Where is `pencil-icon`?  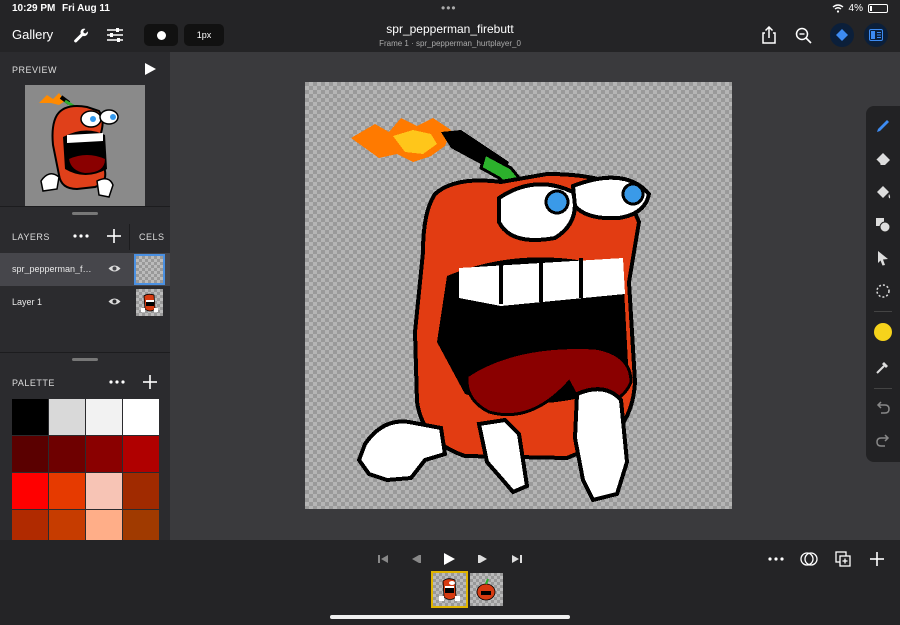
pencil-icon is located at coordinates (883, 126).